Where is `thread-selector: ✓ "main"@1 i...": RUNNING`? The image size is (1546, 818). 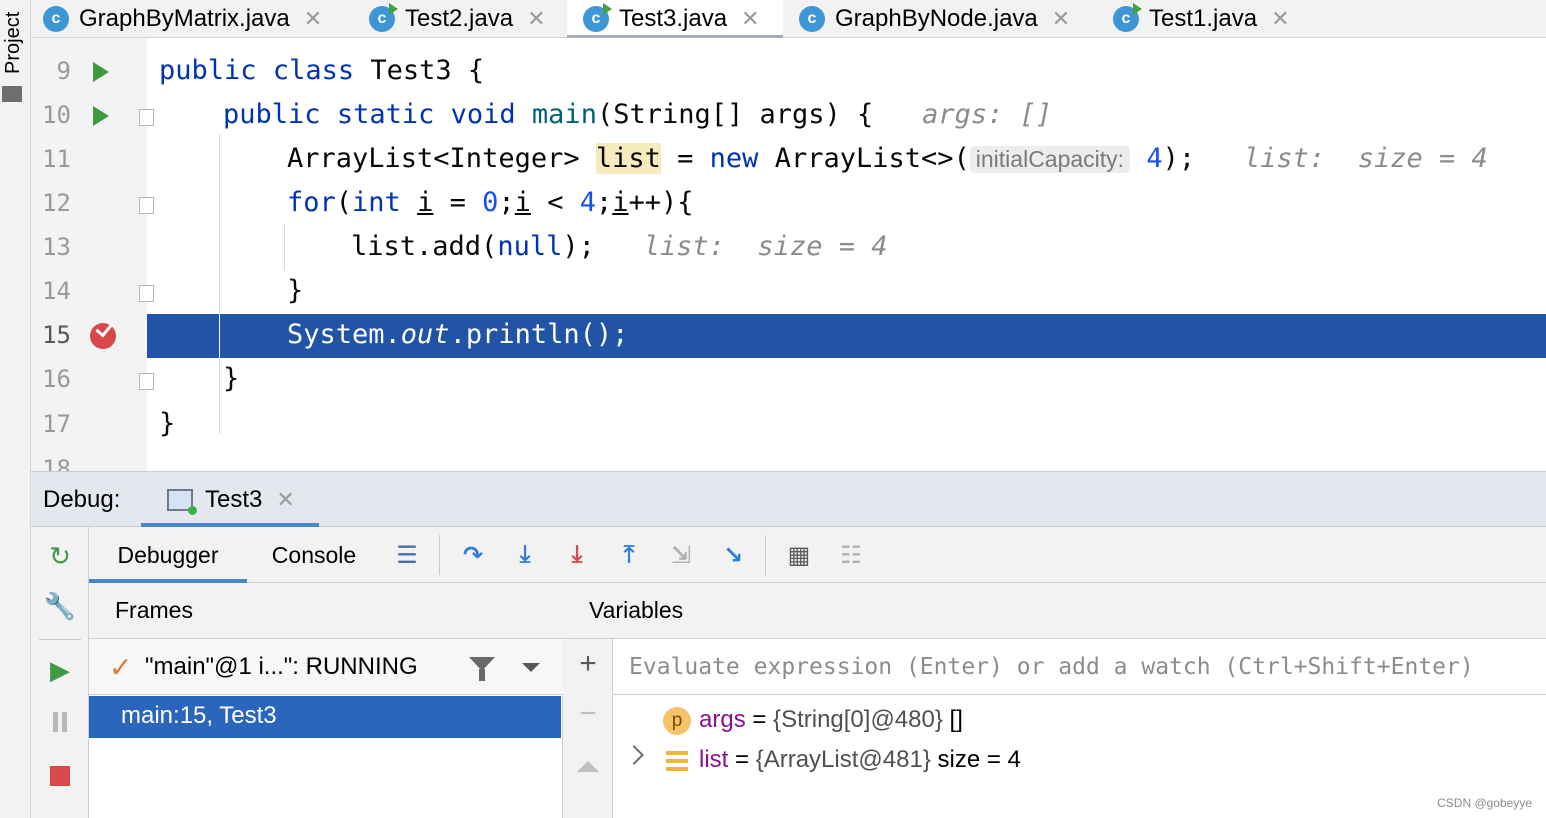
thread-selector: ✓ "main"@1 i...": RUNNING is located at coordinates (326, 667).